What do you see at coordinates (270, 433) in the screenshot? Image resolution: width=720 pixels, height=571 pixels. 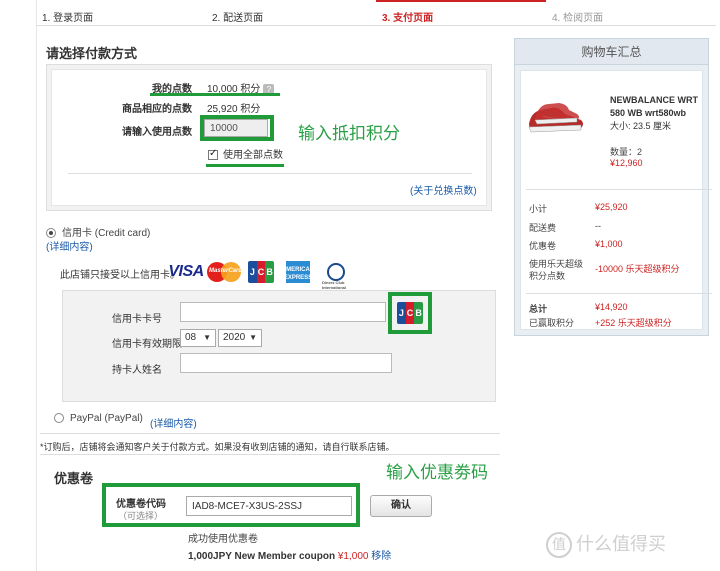 I see `paypal-divider` at bounding box center [270, 433].